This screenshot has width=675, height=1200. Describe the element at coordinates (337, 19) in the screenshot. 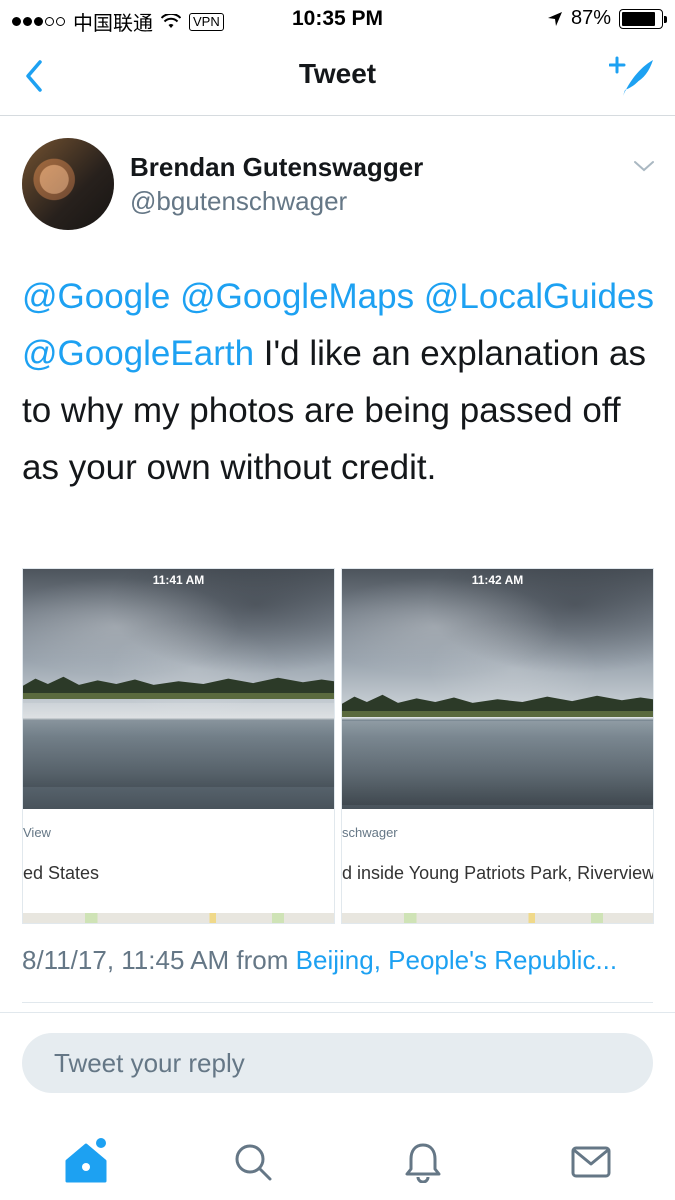

I see `status-bar: 中国联通 VPN 10:35 PM 87%` at that location.